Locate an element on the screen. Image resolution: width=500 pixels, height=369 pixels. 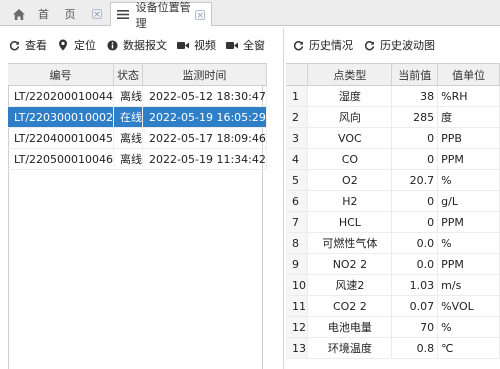
full-window-button: 全窗 is located at coordinates (245, 45).